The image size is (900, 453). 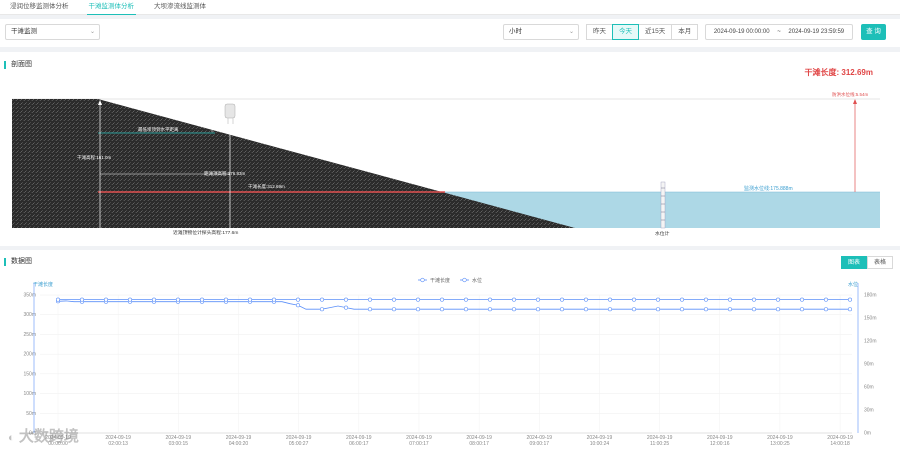 What do you see at coordinates (873, 32) in the screenshot?
I see `query-button: 查 询` at bounding box center [873, 32].